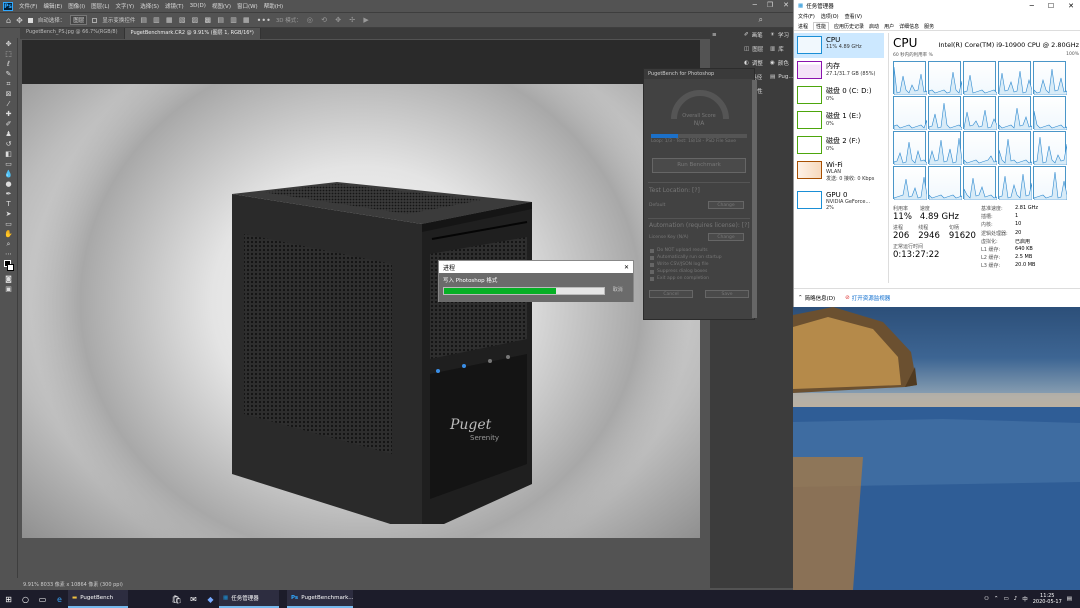 This screenshot has width=1080, height=608. Describe the element at coordinates (8, 104) in the screenshot. I see `eyedropper-tool-icon: ⁄` at that location.